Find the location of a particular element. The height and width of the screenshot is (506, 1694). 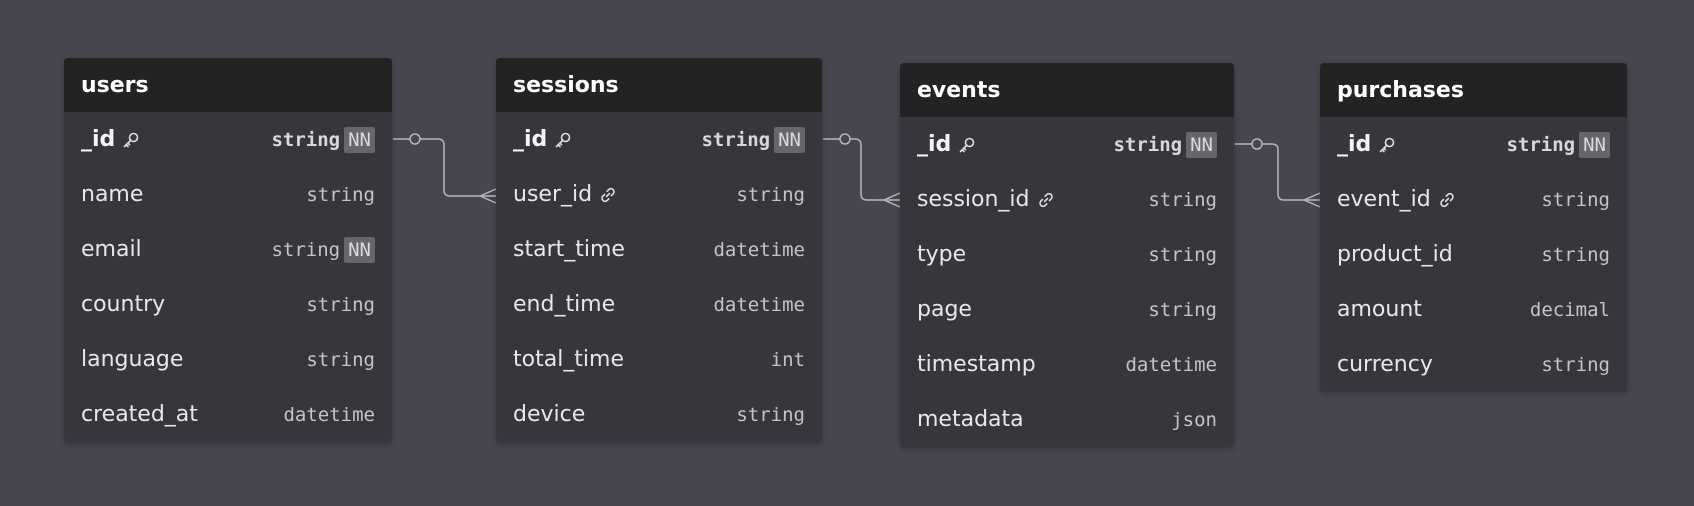

field-type-group: datetime is located at coordinates (759, 250).